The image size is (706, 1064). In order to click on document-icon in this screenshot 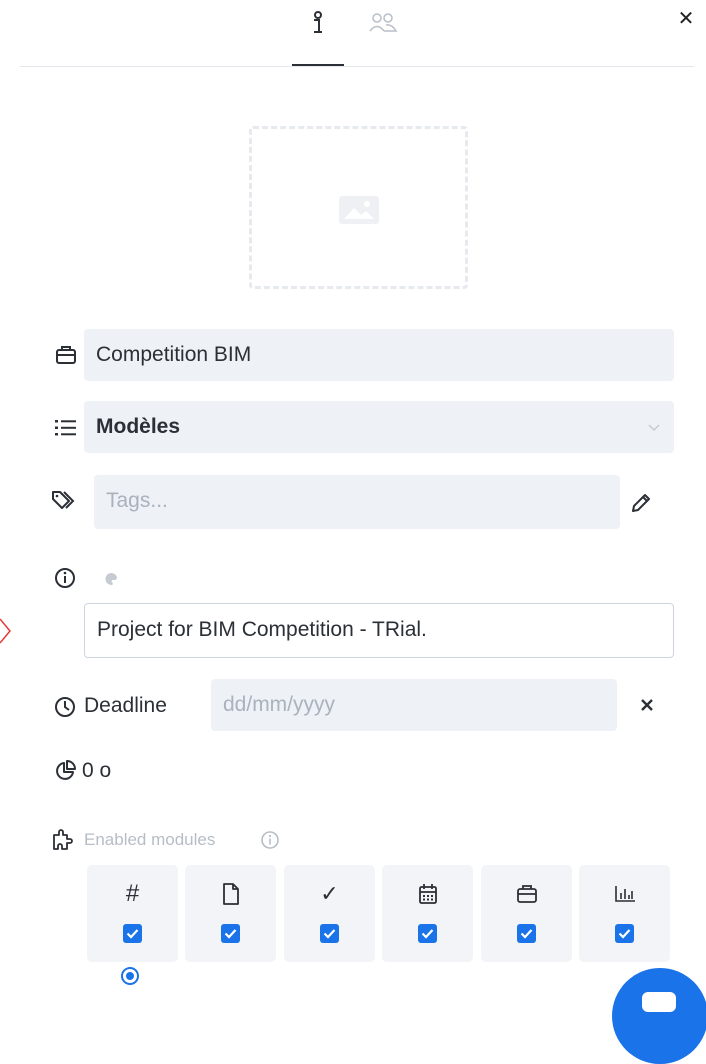, I will do `click(230, 894)`.